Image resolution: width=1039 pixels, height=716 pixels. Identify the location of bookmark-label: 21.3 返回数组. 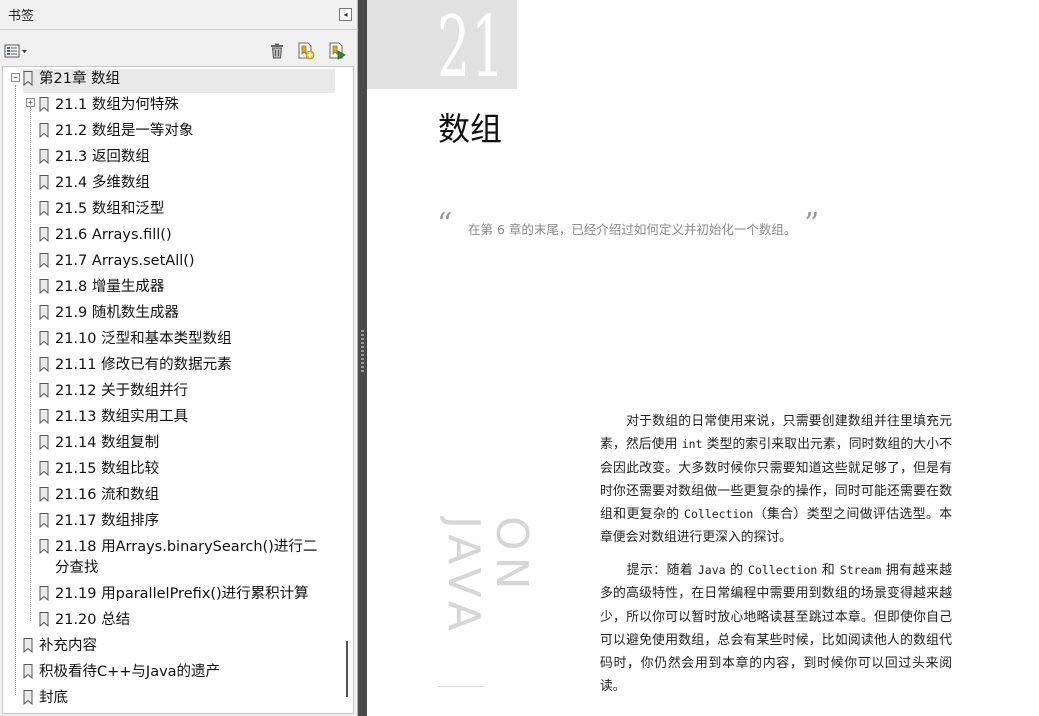
(102, 157).